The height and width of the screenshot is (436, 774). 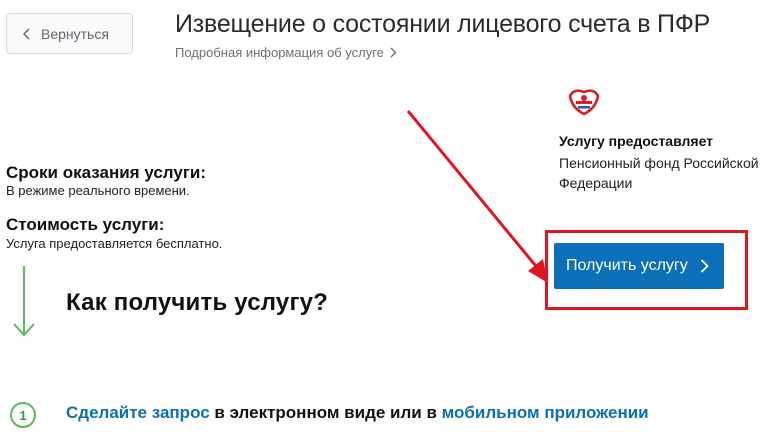 I want to click on provider-name: Пенсионный фонд Российской Федерации, so click(x=659, y=173).